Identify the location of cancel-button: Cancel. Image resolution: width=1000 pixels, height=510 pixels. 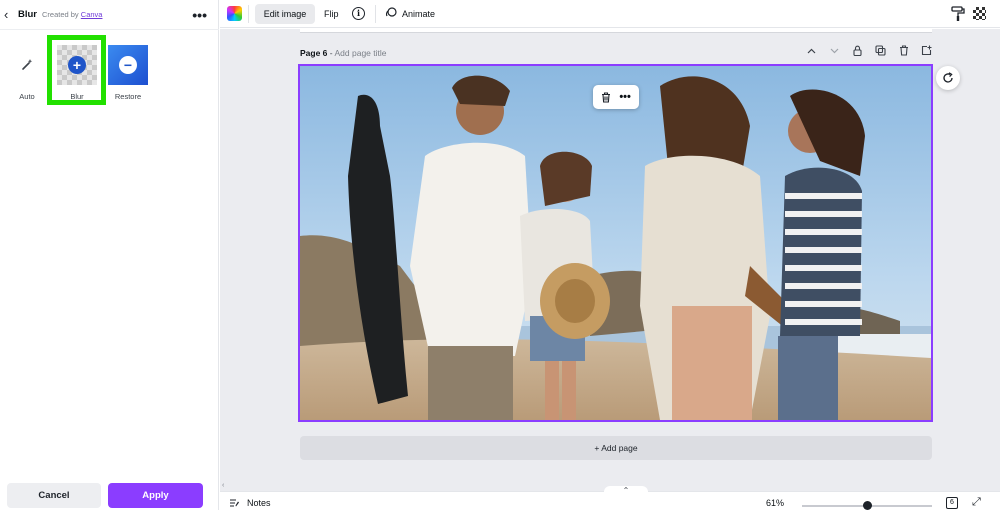
(54, 495).